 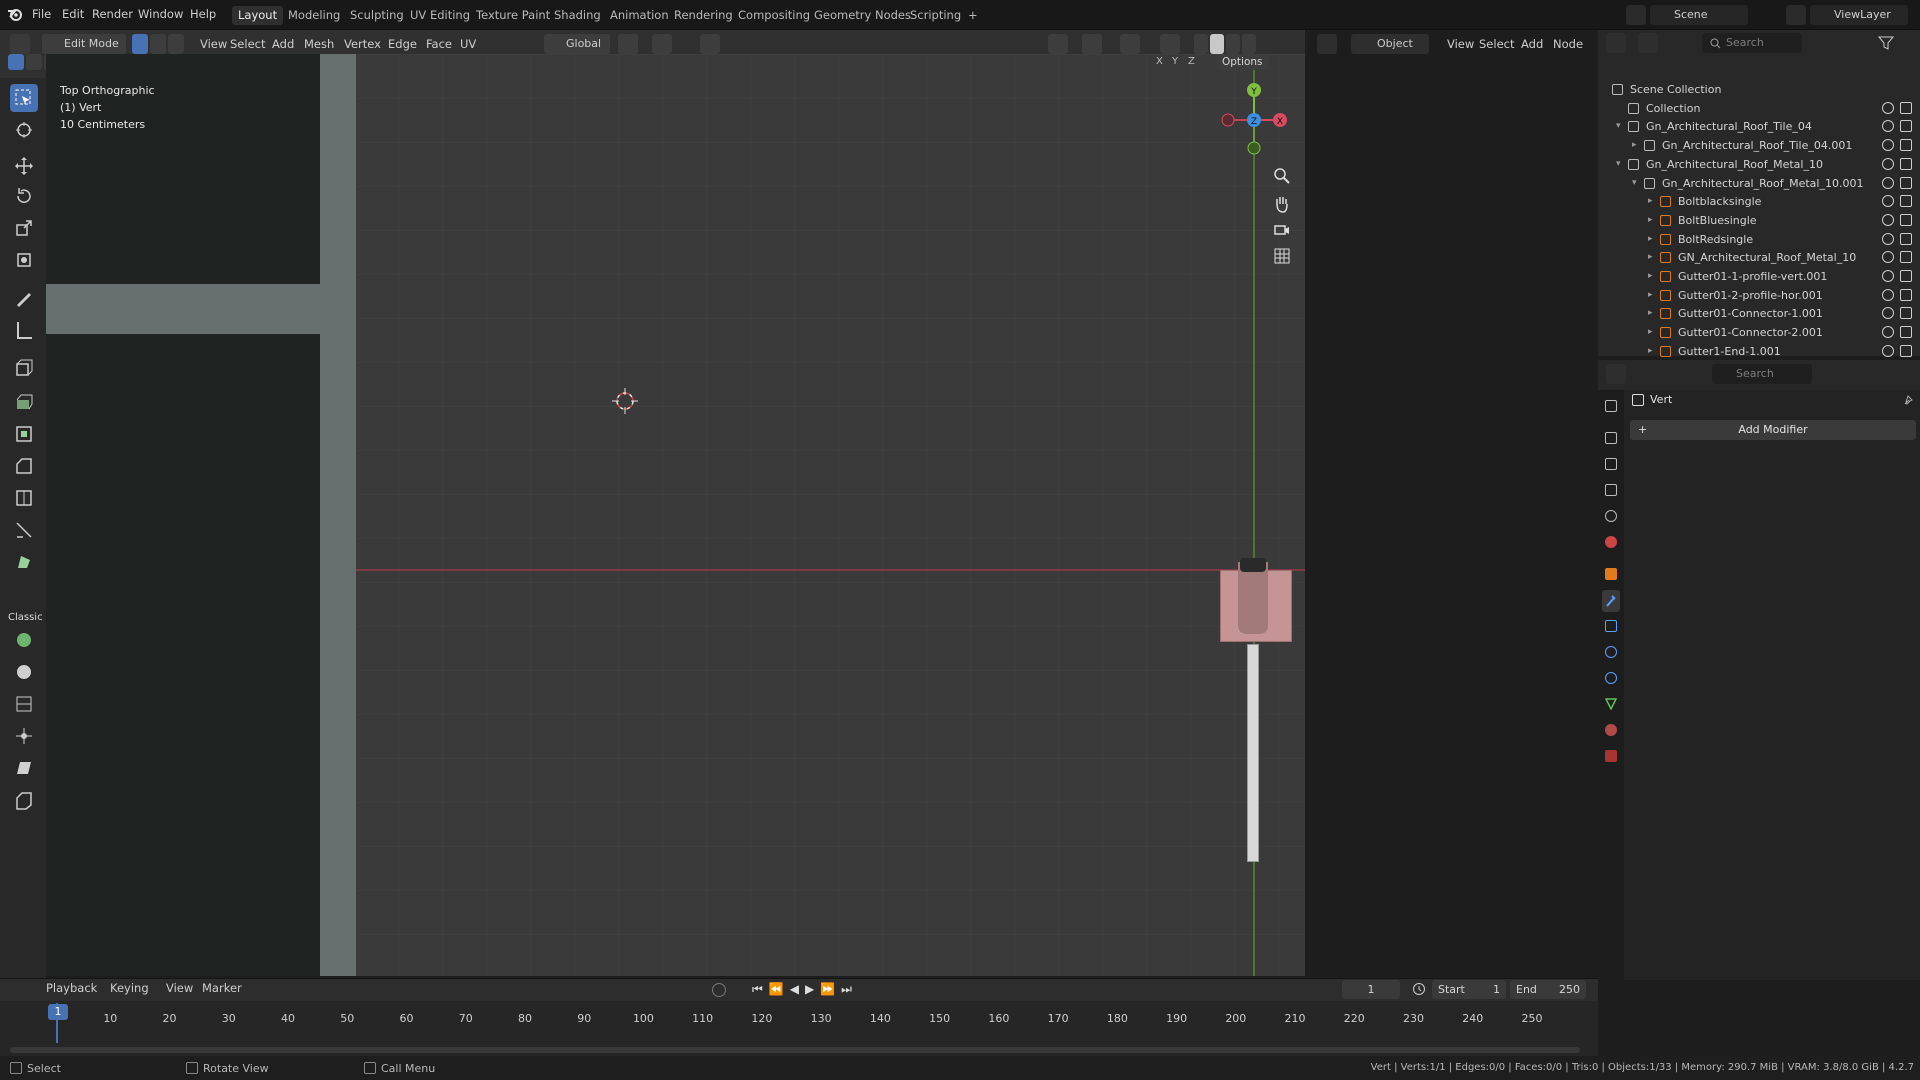 What do you see at coordinates (1282, 256) in the screenshot?
I see `grid-toggle-icon` at bounding box center [1282, 256].